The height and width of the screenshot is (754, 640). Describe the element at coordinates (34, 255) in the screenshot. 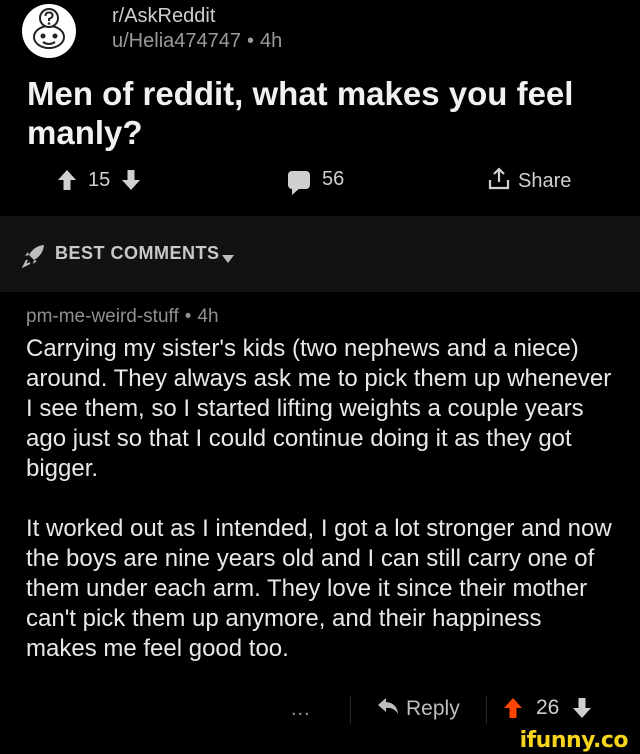

I see `rocket-icon` at that location.